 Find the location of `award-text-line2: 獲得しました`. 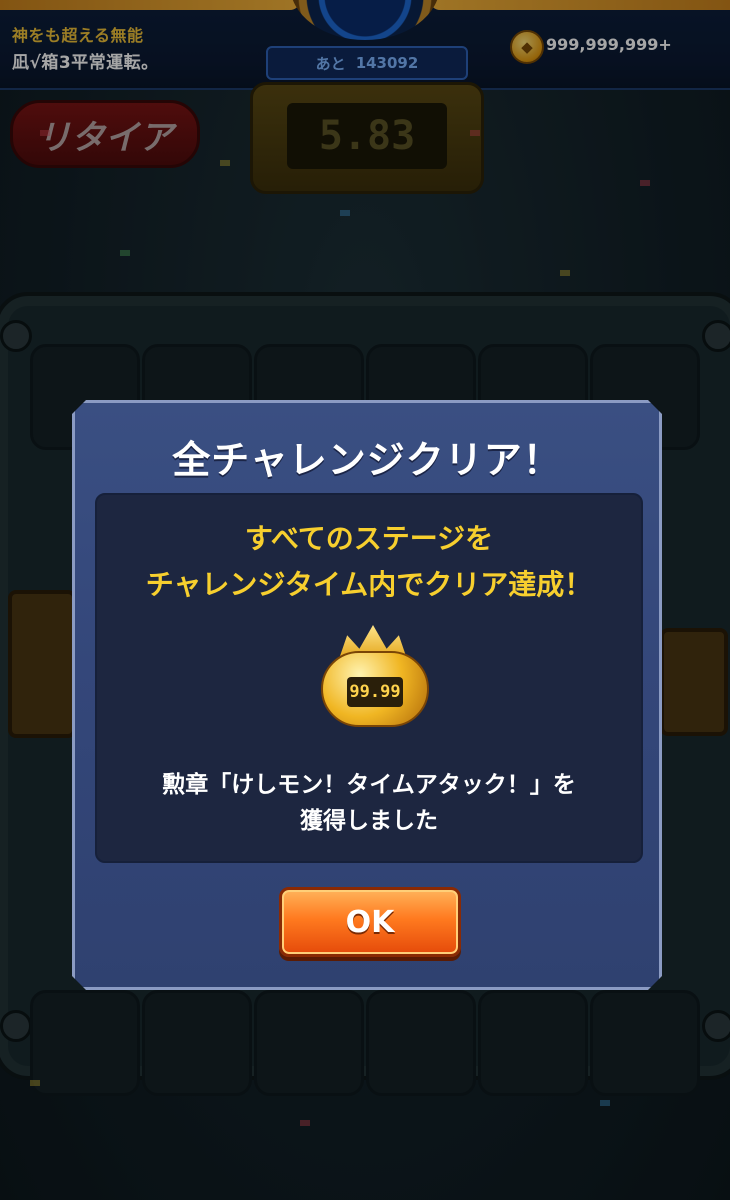

award-text-line2: 獲得しました is located at coordinates (369, 821).